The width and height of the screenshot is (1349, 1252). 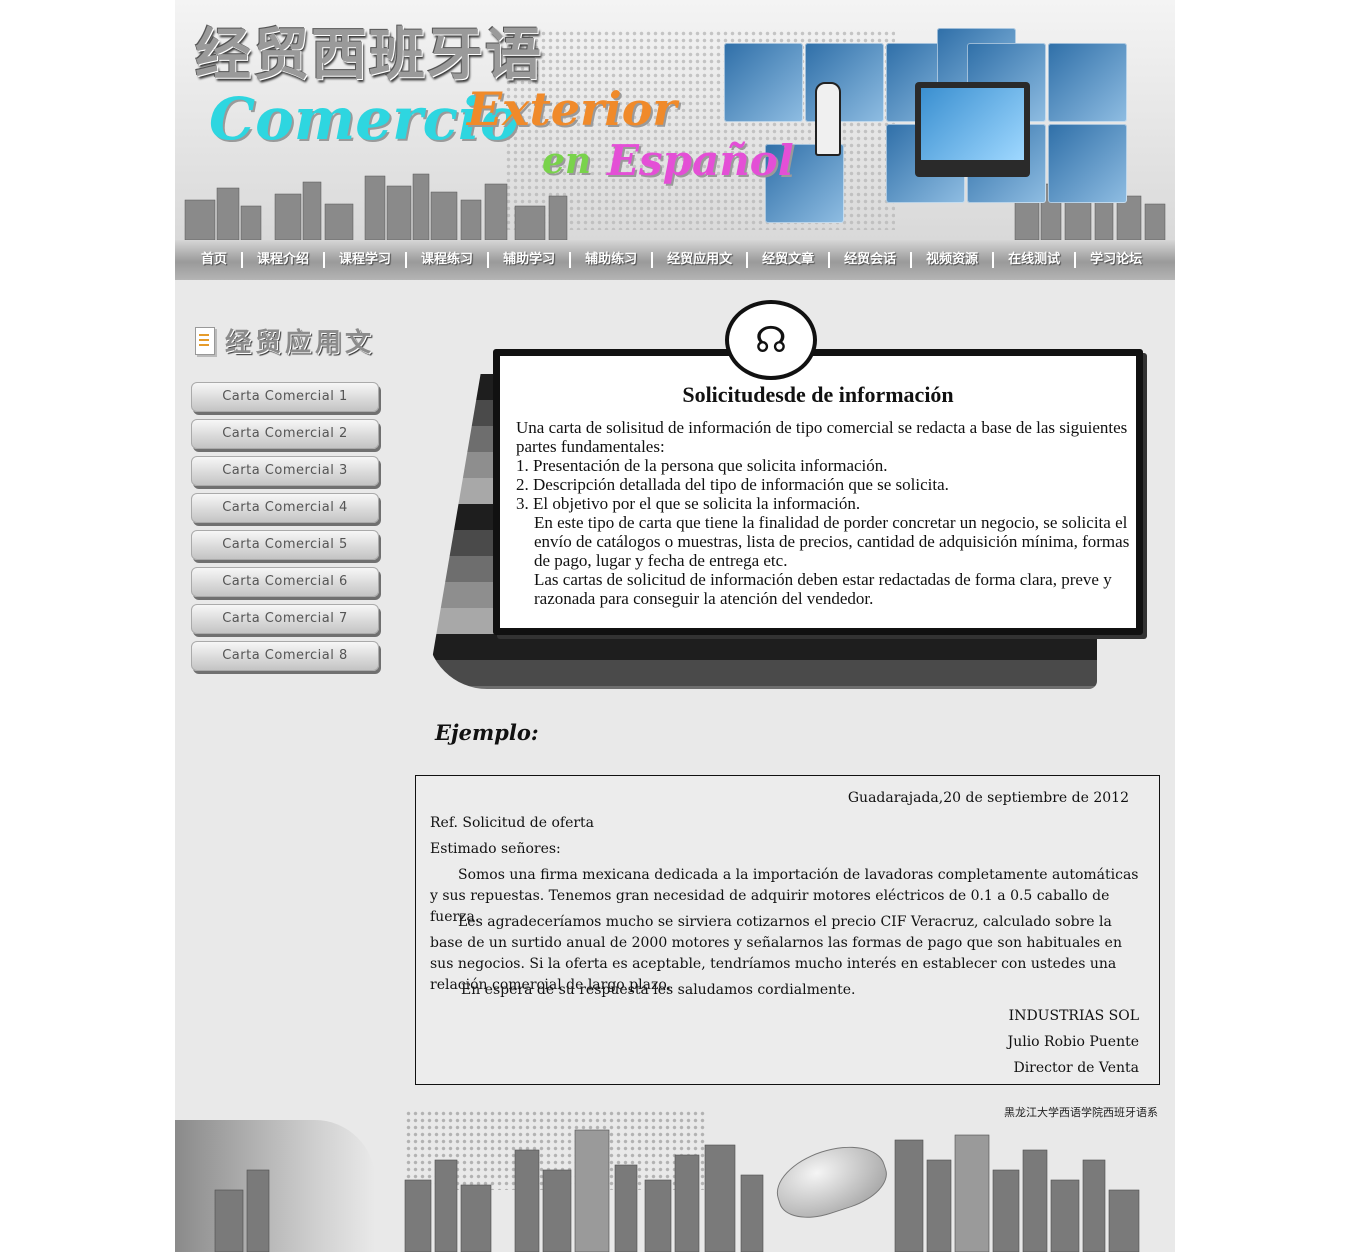 What do you see at coordinates (366, 260) in the screenshot?
I see `nav-course-study: 课程学习` at bounding box center [366, 260].